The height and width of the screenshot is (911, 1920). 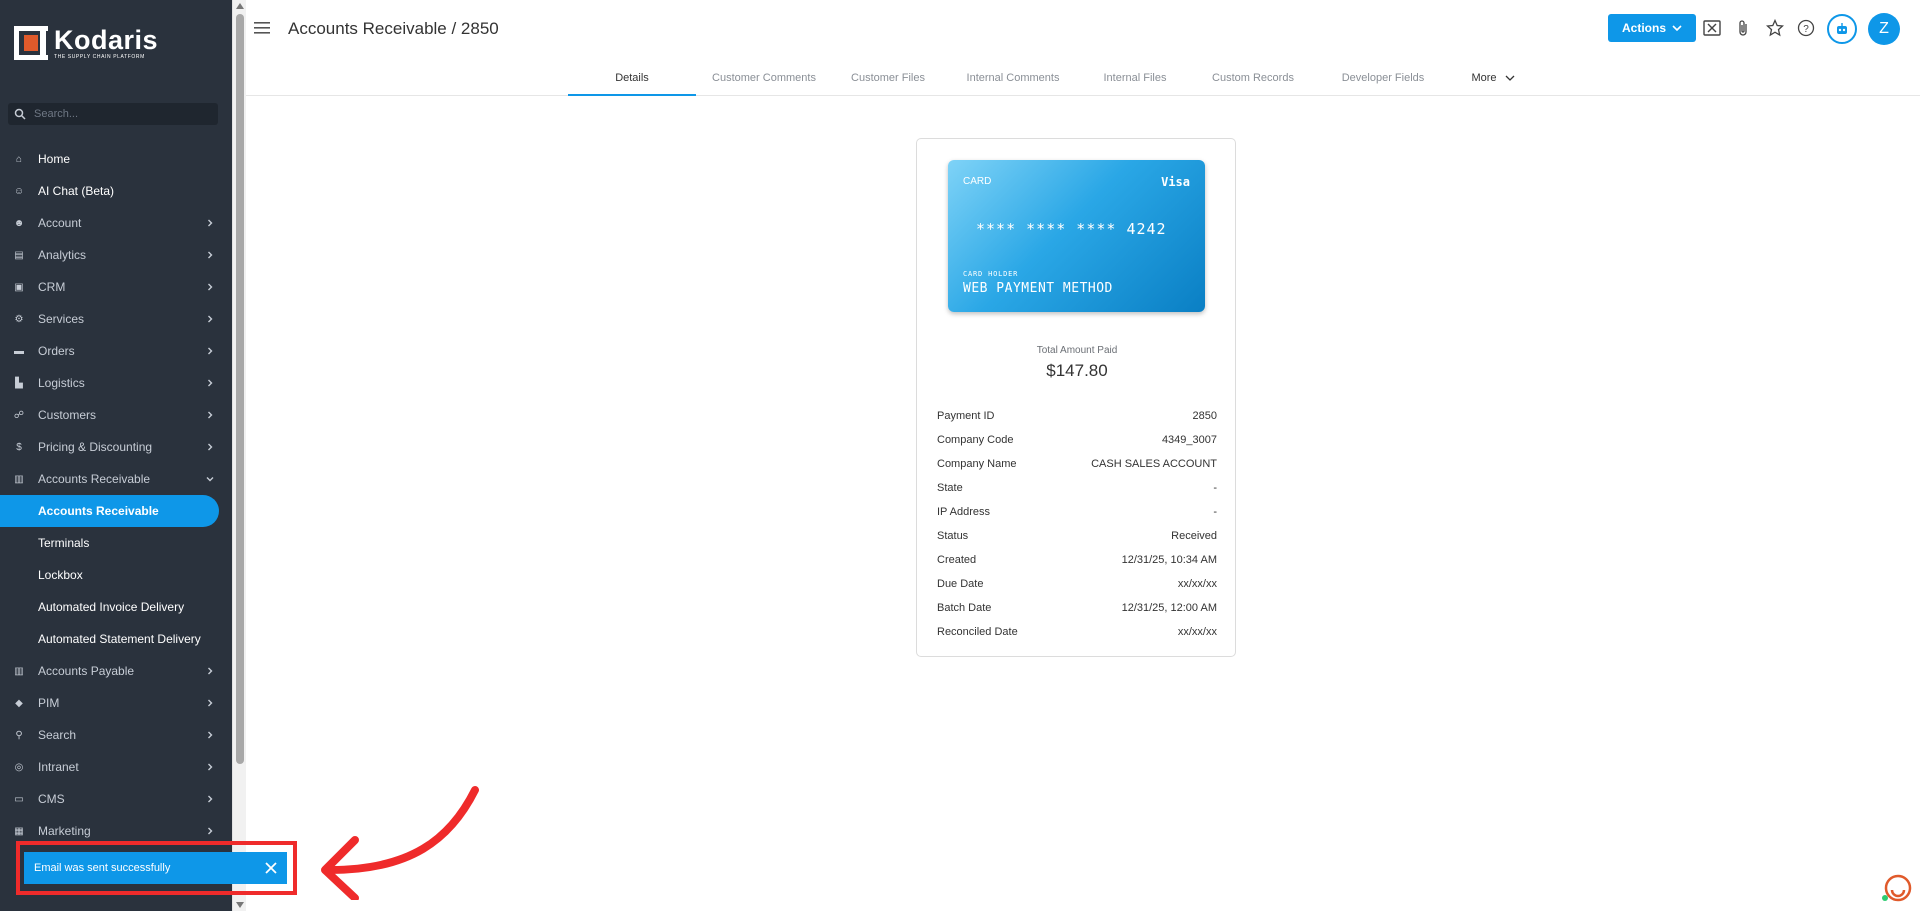 I want to click on sidebar-subitem-automated-invoice-delivery: Automated Invoice Delivery, so click(x=116, y=607).